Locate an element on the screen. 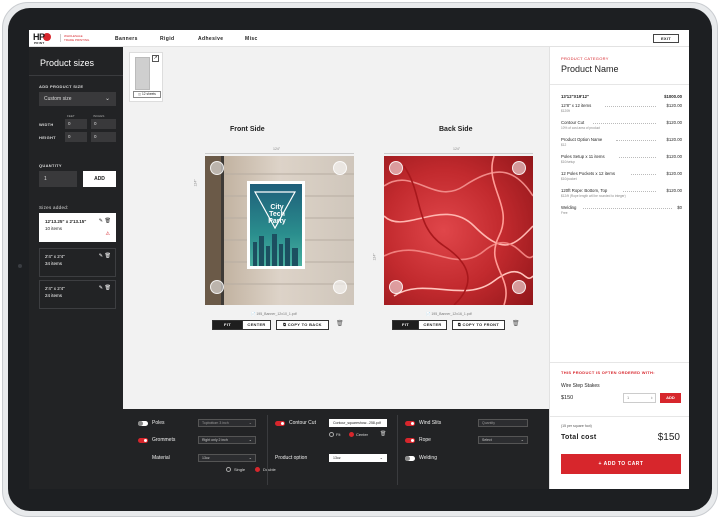  contour-cut-toggle is located at coordinates (280, 423).